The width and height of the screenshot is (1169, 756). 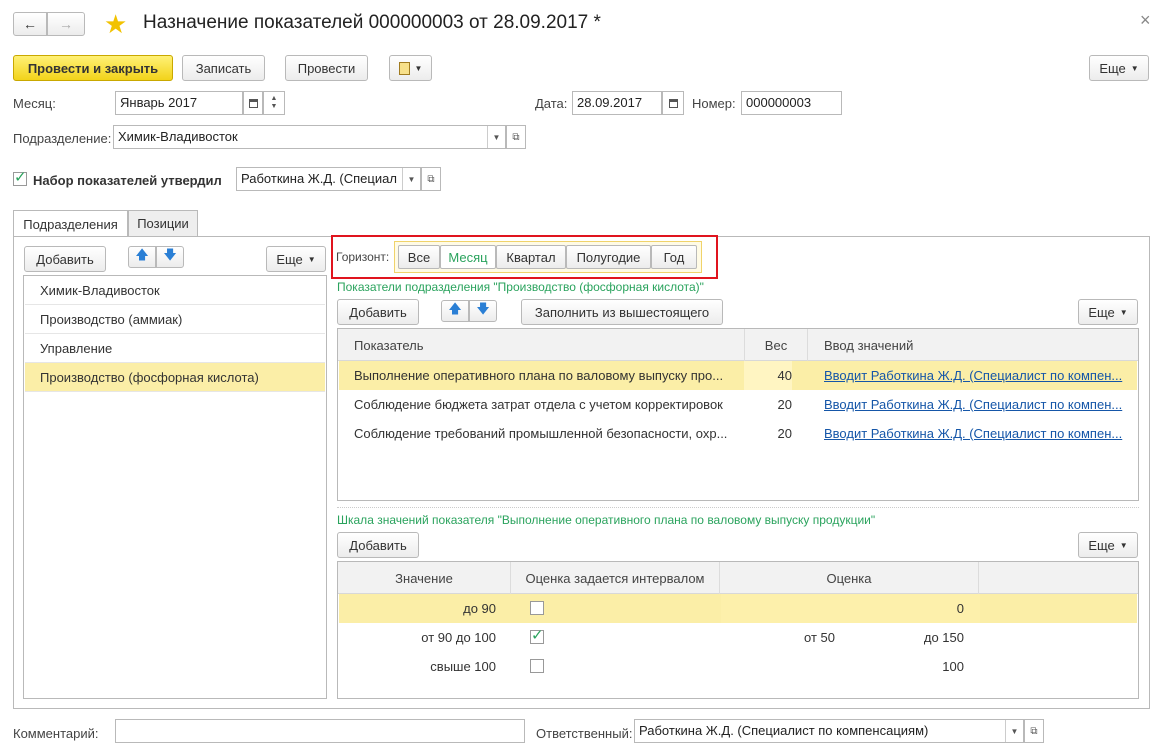 I want to click on checkmark-icon: ✓, so click(x=537, y=635).